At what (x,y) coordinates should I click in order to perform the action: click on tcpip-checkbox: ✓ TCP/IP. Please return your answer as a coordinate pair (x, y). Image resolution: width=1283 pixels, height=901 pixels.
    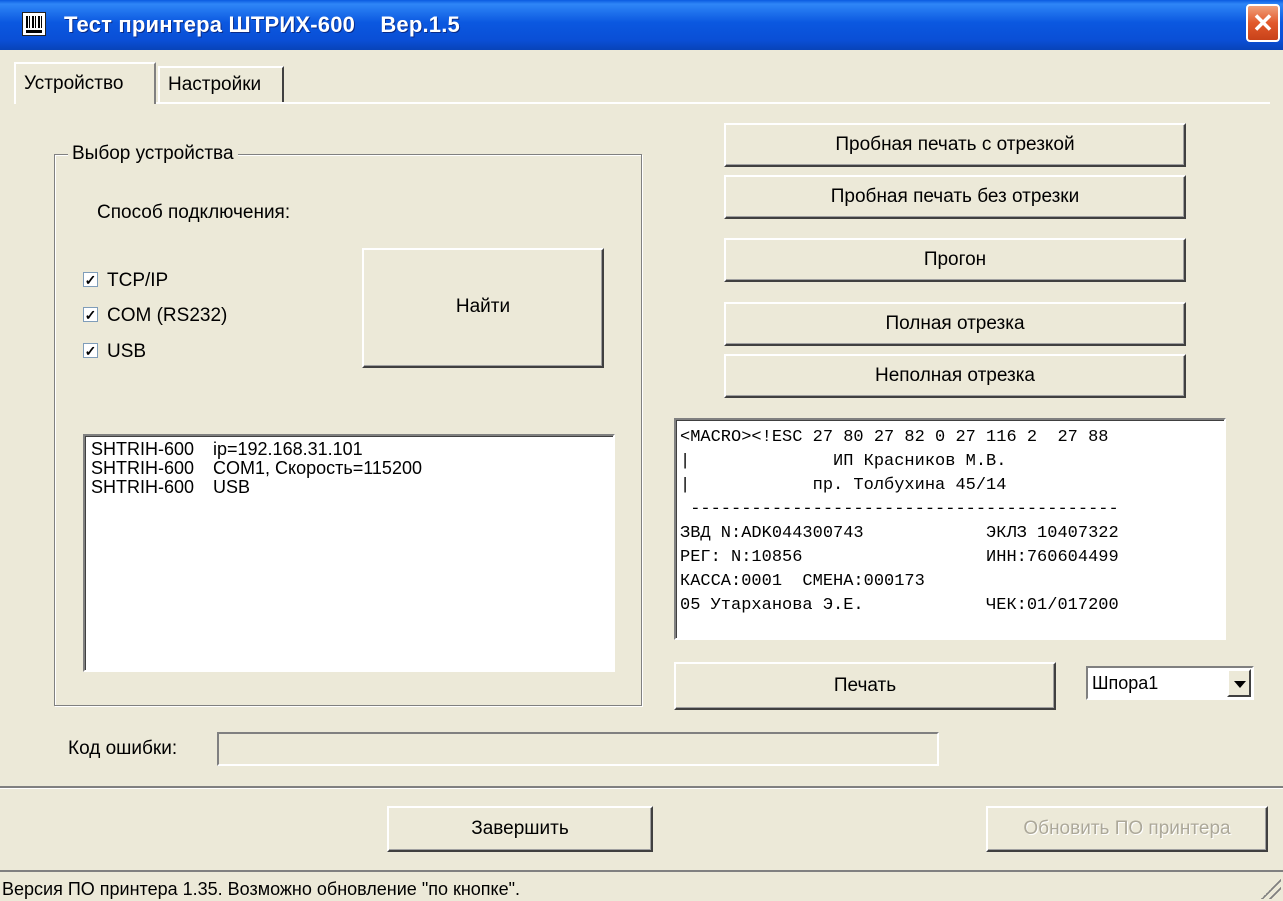
    Looking at the image, I should click on (158, 281).